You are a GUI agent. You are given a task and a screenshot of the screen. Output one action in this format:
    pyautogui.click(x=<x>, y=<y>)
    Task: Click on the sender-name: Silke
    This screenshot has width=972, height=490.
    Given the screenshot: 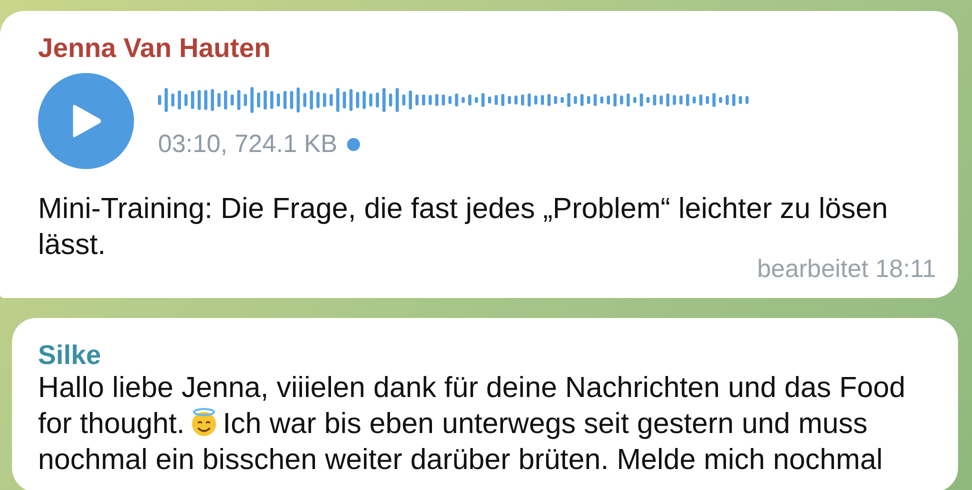 What is the action you would take?
    pyautogui.click(x=70, y=355)
    